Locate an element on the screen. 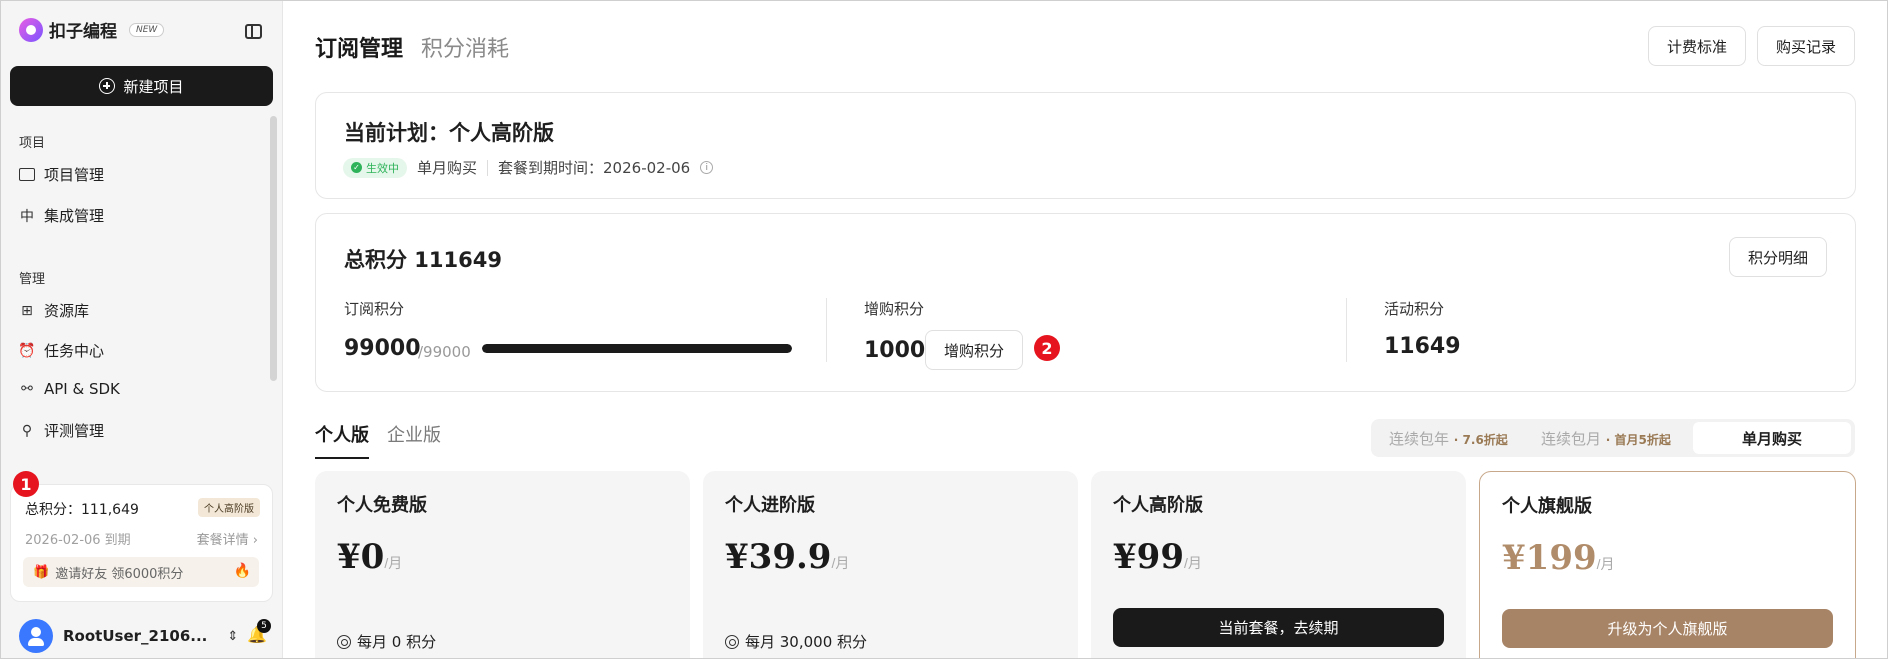  addon-credits-value: 1000 is located at coordinates (895, 350).